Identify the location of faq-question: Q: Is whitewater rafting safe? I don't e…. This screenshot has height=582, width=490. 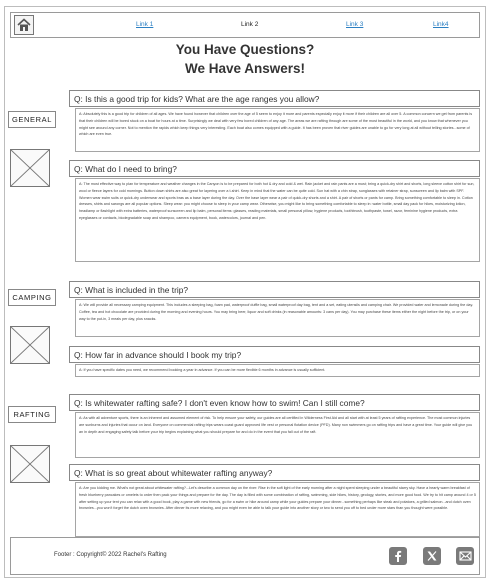
(274, 402).